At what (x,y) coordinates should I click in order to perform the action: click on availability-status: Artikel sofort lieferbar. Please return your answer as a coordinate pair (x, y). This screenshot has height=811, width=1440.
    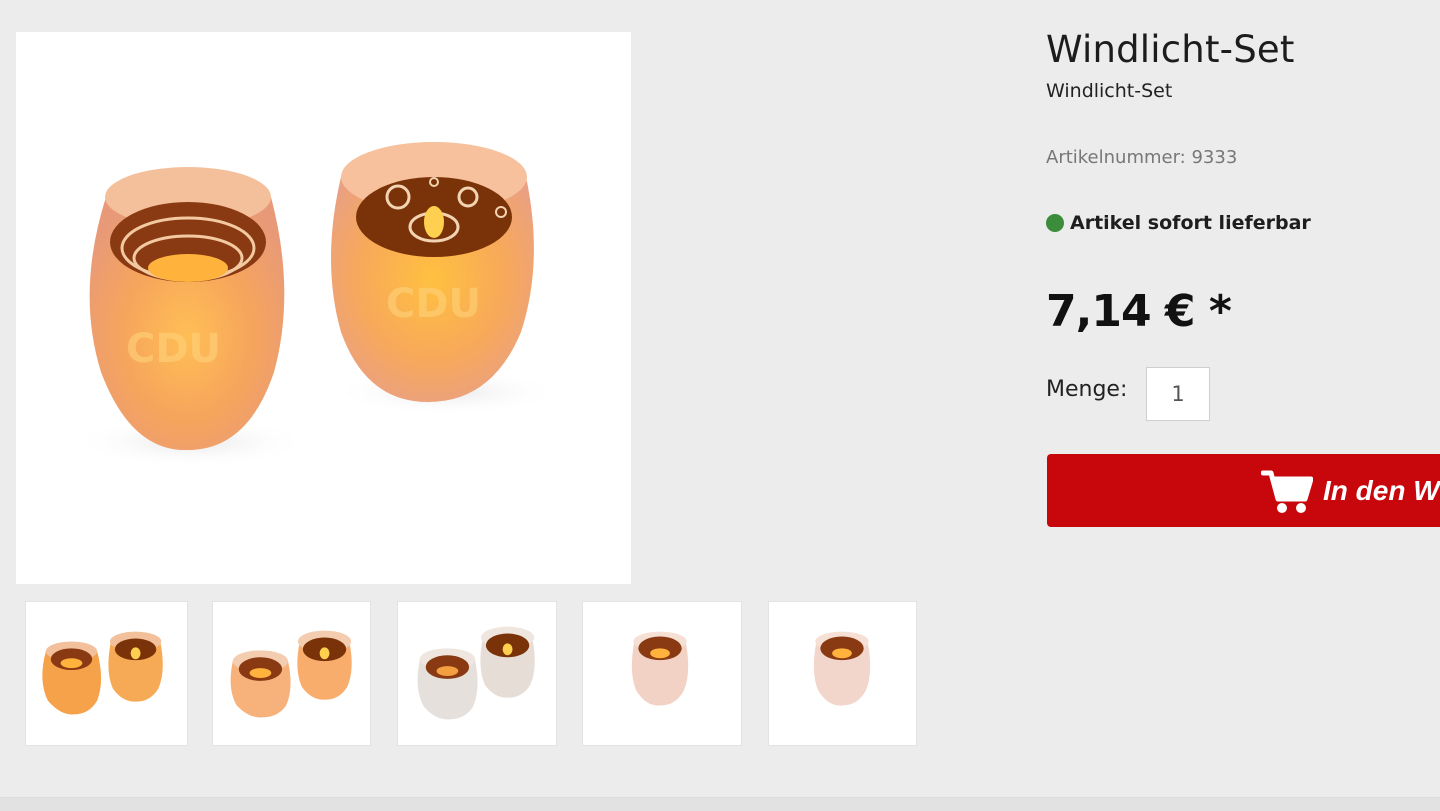
    Looking at the image, I should click on (1178, 223).